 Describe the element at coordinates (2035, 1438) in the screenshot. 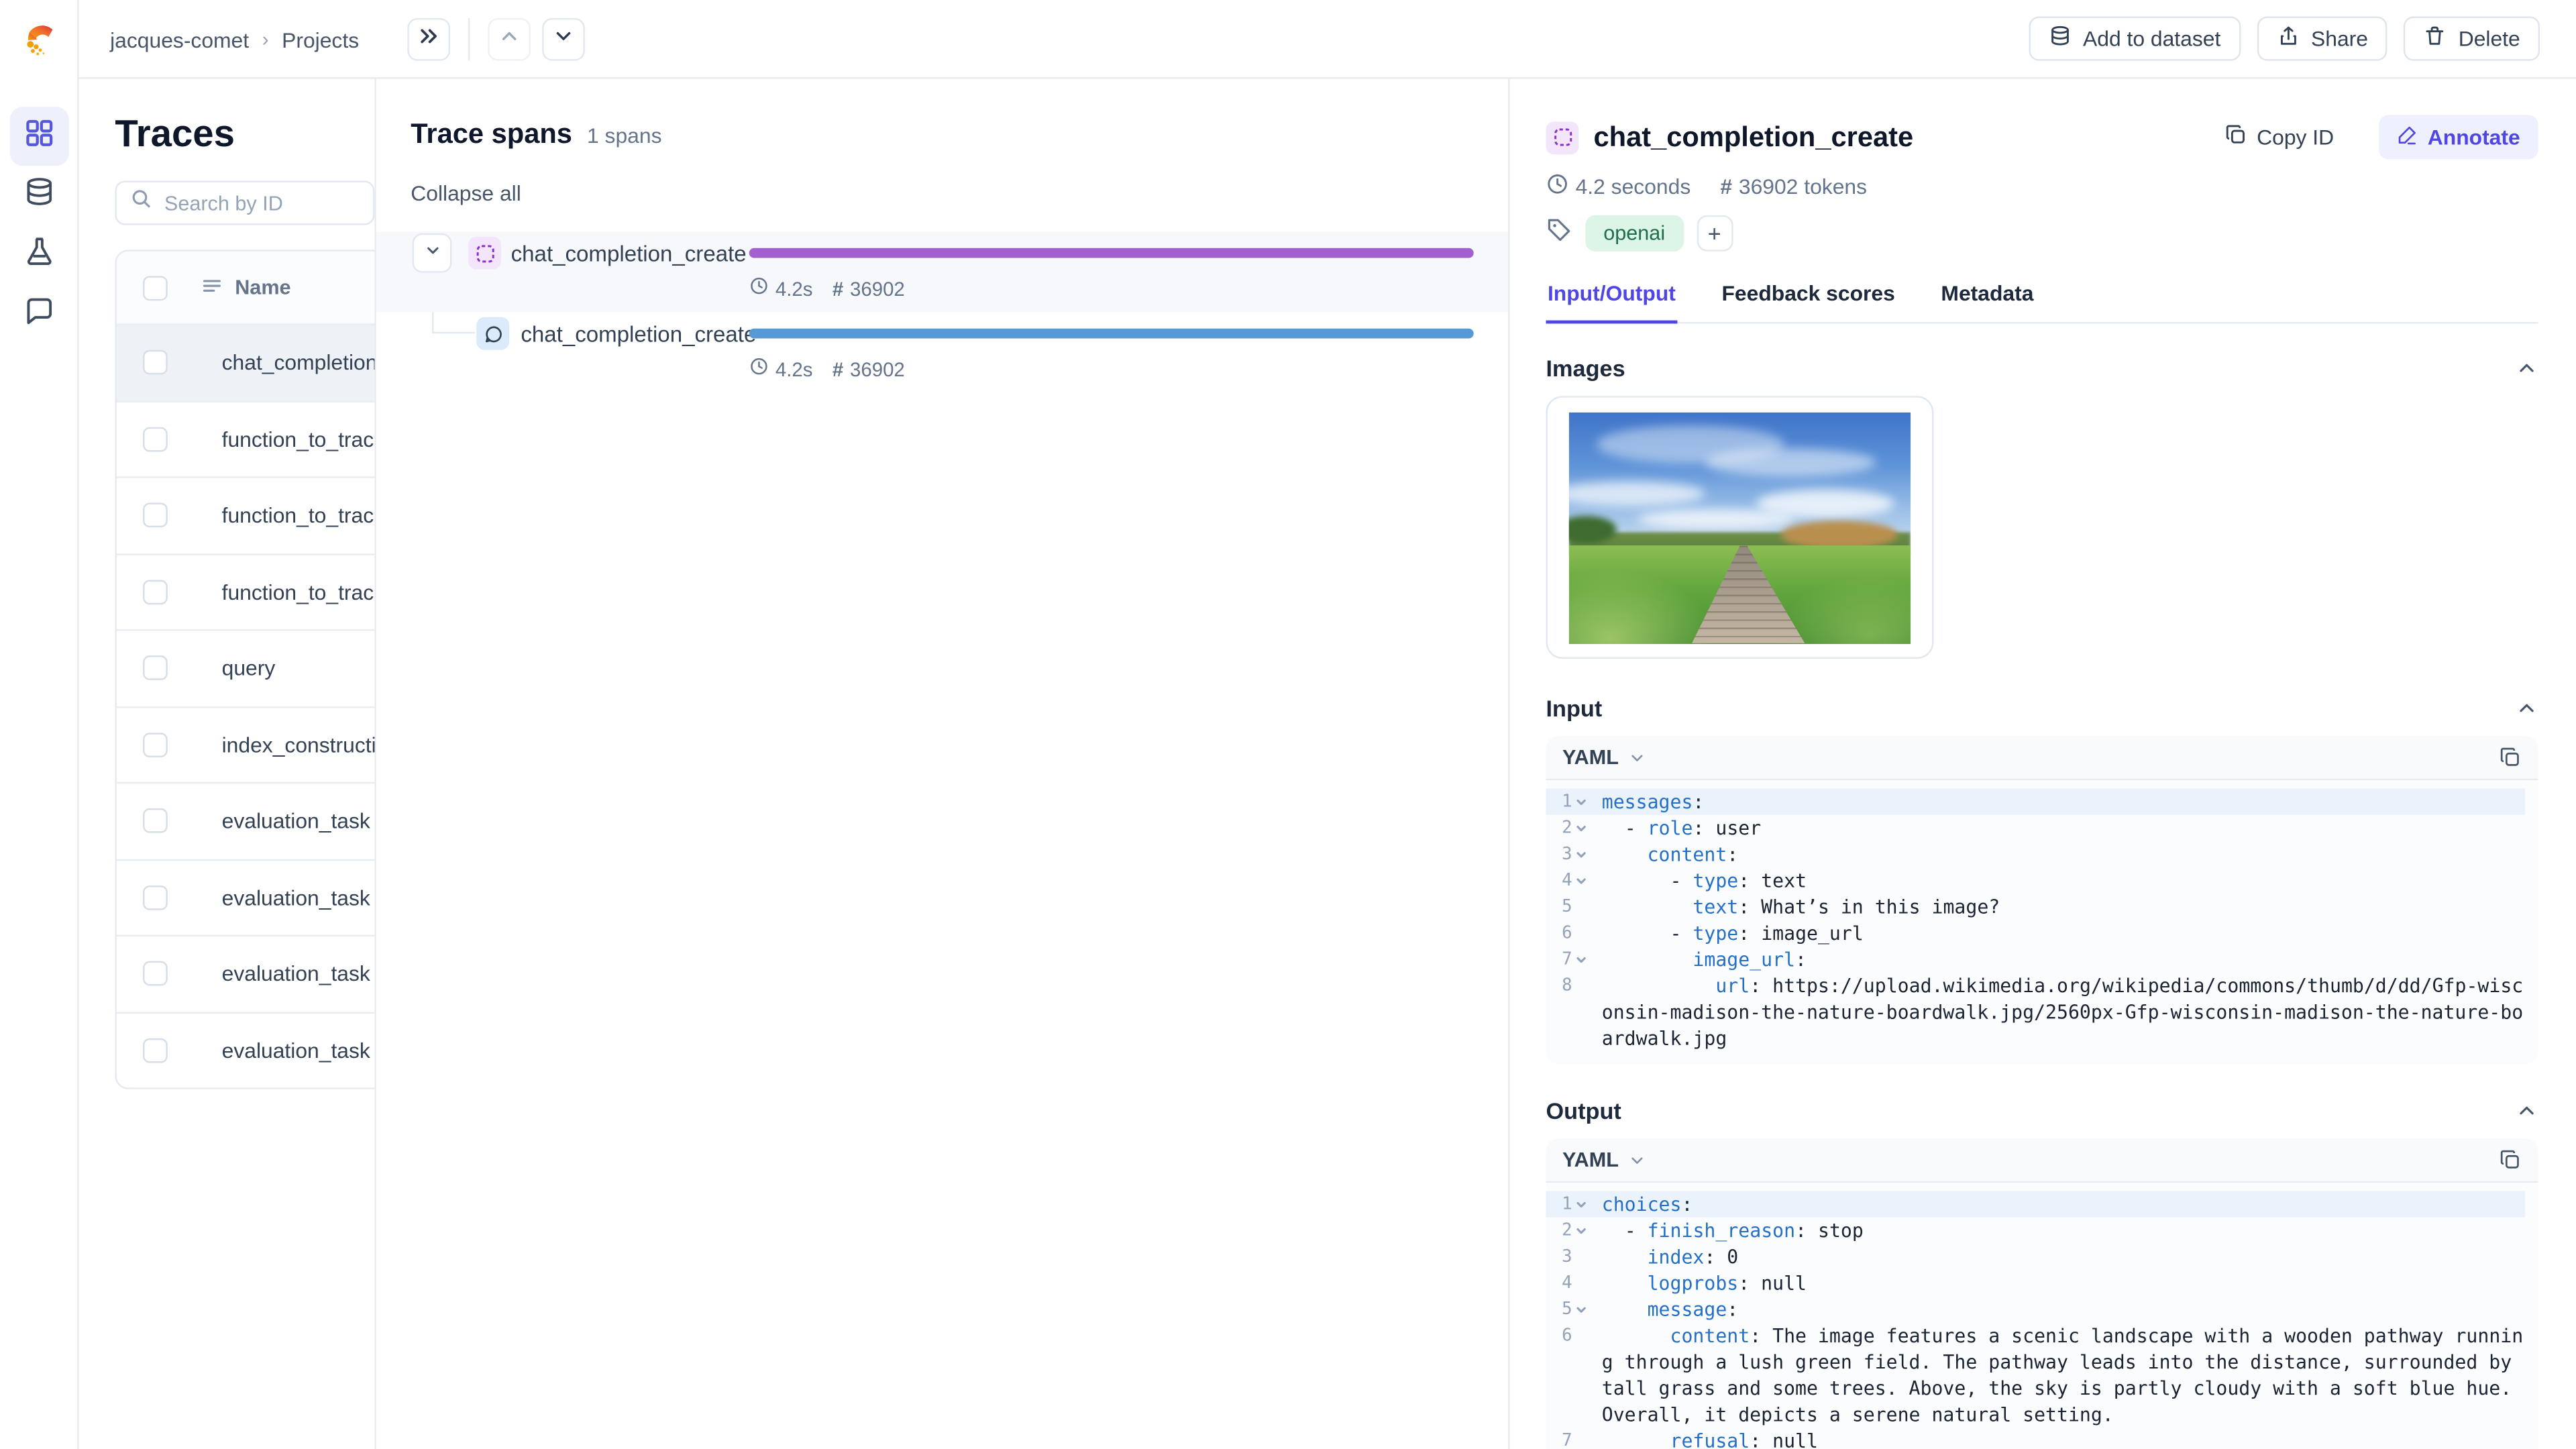

I see `code-line: 7 refusal: null` at that location.